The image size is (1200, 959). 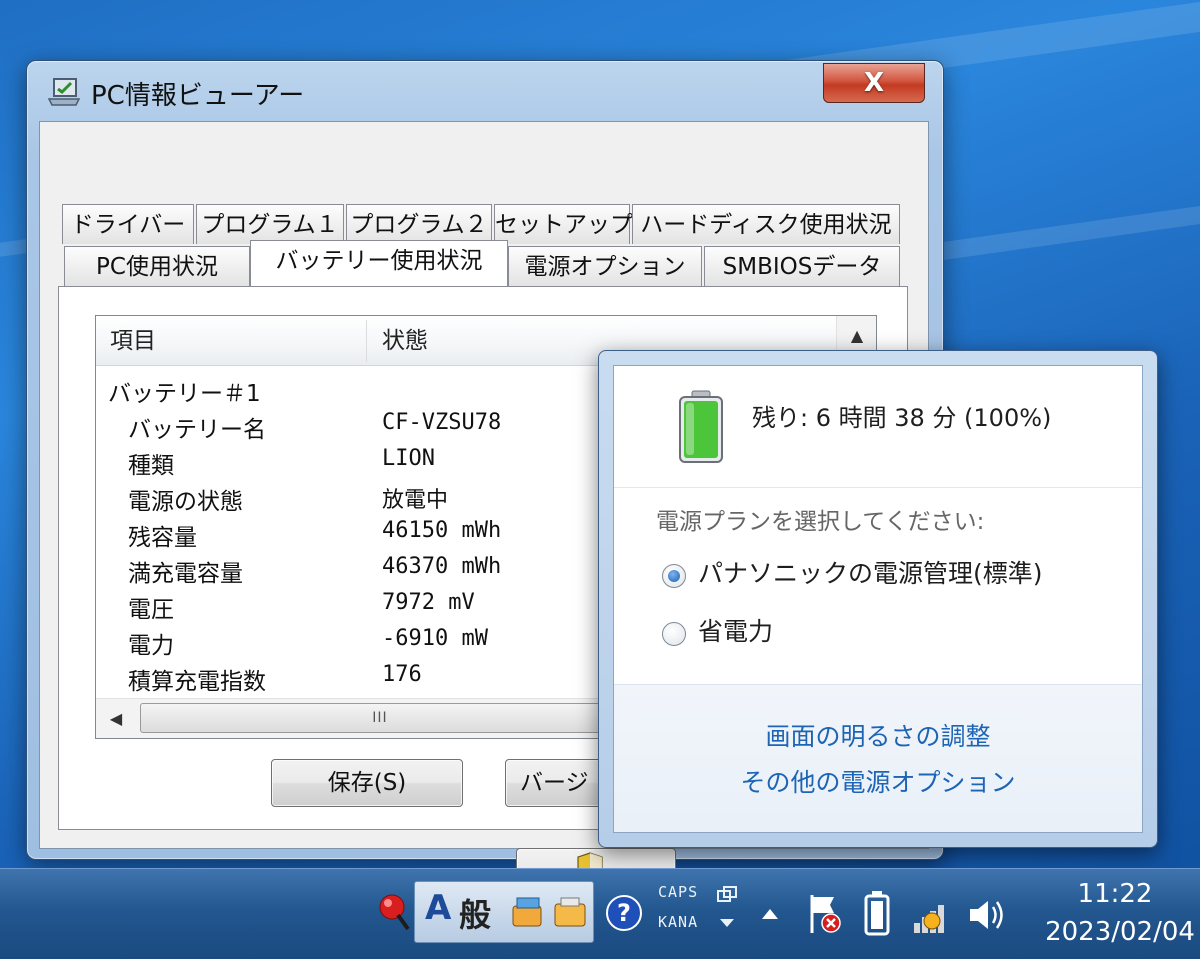 What do you see at coordinates (766, 224) in the screenshot?
I see `tab-harddisk-usage: ハードディスク使用状況` at bounding box center [766, 224].